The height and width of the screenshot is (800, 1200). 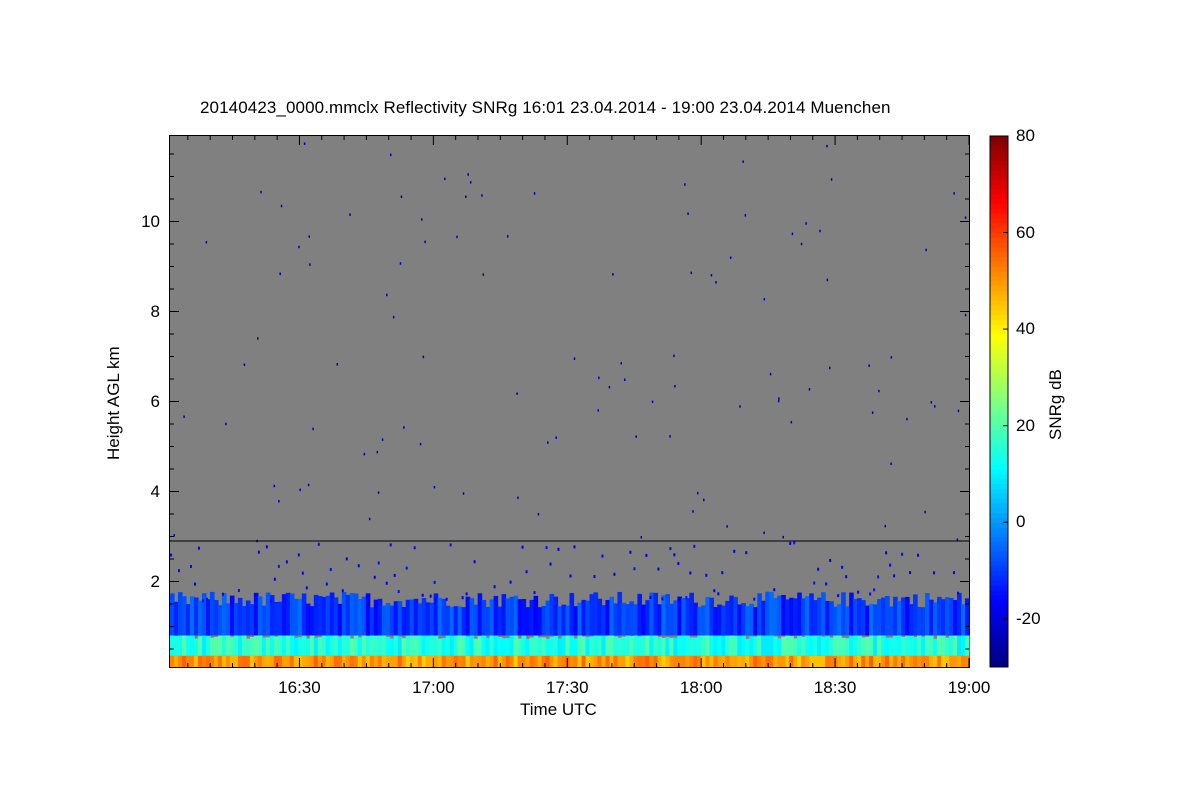 What do you see at coordinates (155, 491) in the screenshot?
I see `y-tick-label: 4` at bounding box center [155, 491].